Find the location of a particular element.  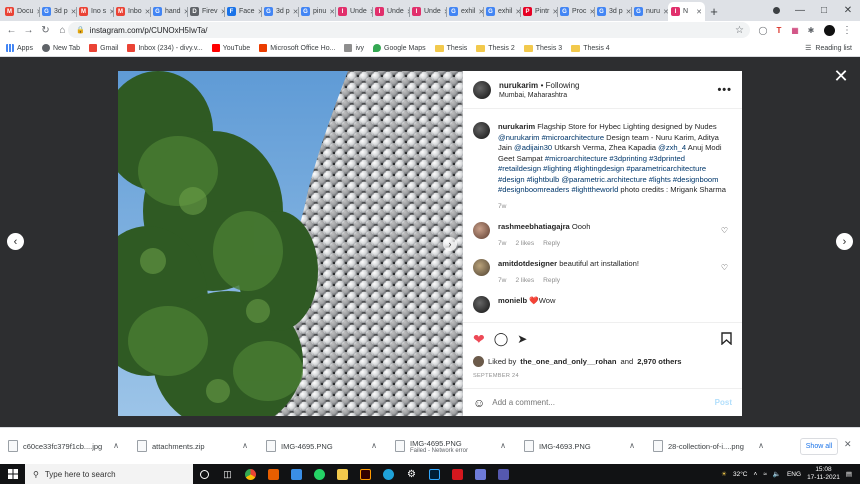

following-button: Following is located at coordinates (563, 85).